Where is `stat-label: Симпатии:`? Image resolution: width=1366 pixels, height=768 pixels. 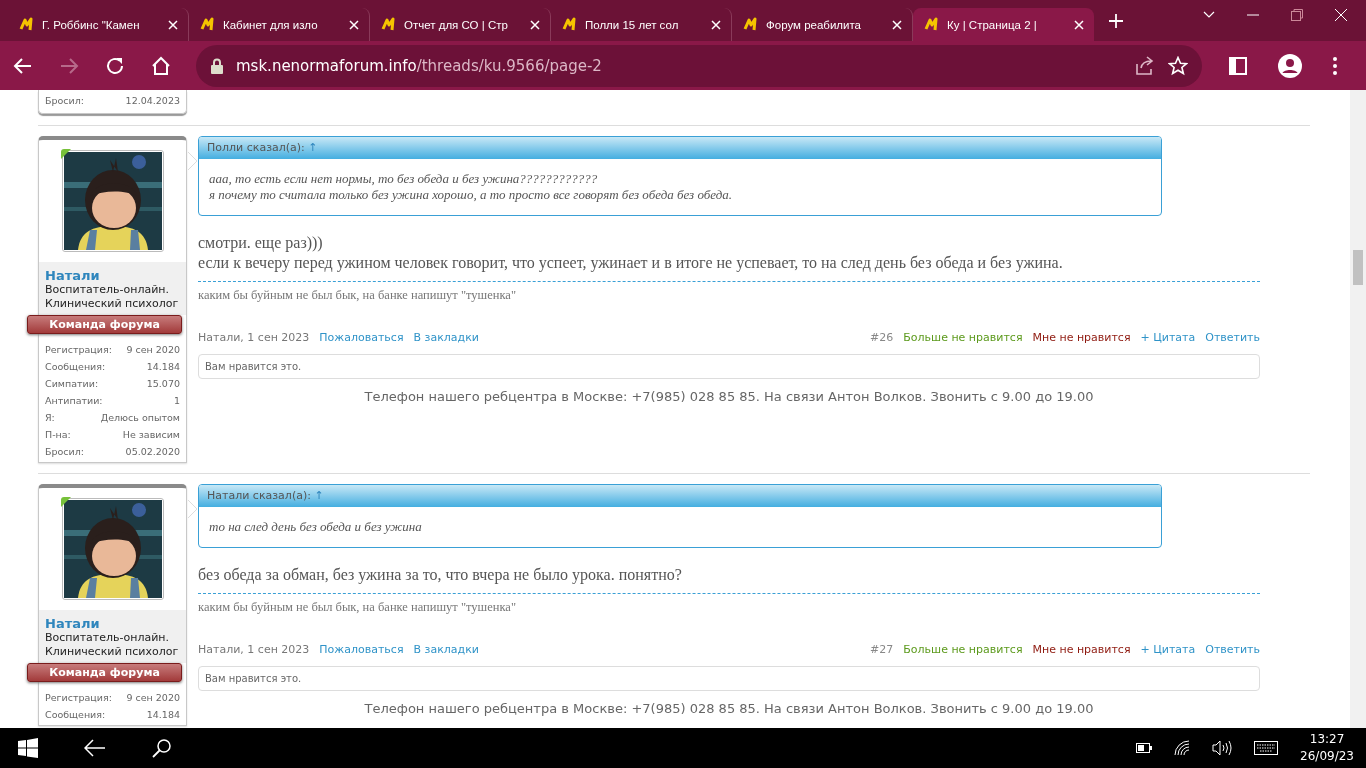 stat-label: Симпатии: is located at coordinates (72, 383).